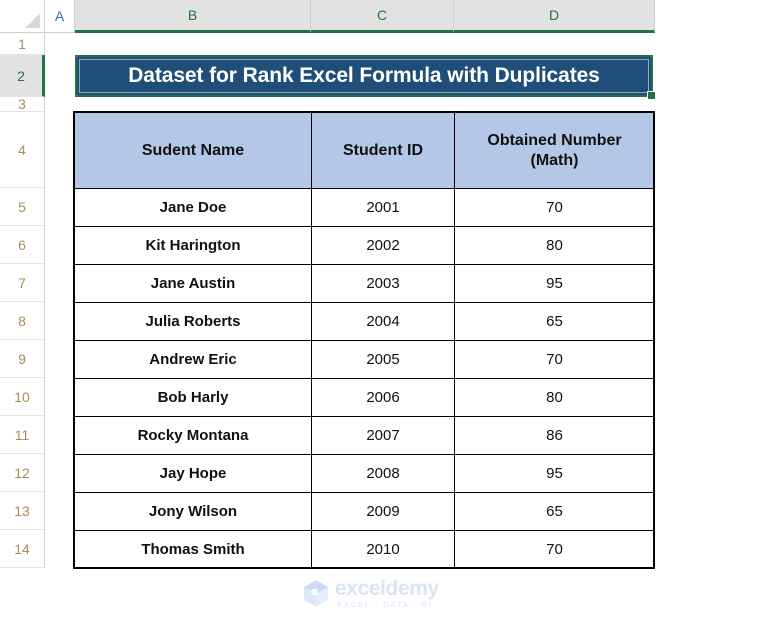 The image size is (767, 625). What do you see at coordinates (22, 435) in the screenshot?
I see `row-header-11: 11` at bounding box center [22, 435].